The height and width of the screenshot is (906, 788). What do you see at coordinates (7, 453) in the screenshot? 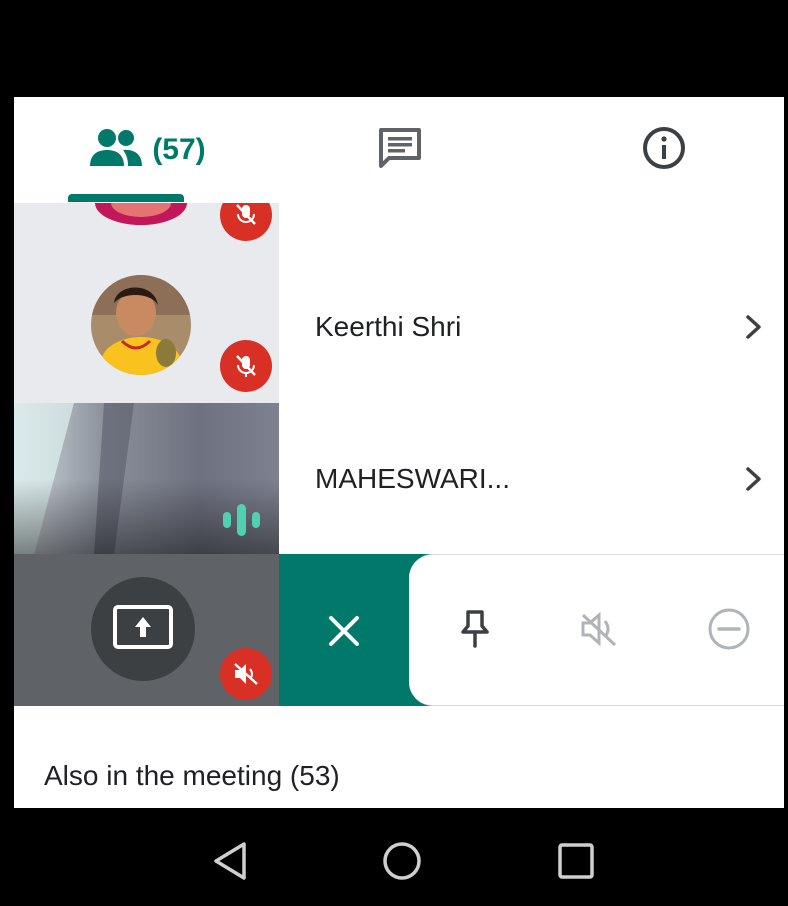
I see `frame-edge-left` at bounding box center [7, 453].